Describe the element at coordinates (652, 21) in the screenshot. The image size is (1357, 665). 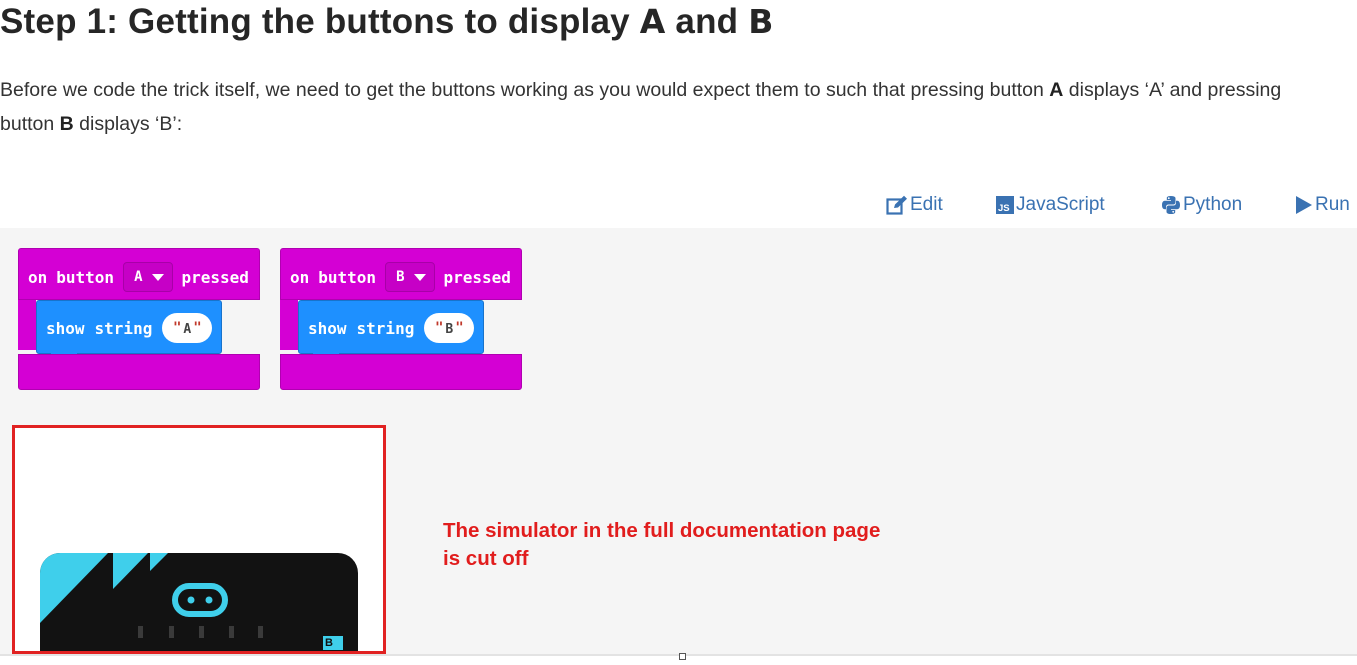
I see `title-button-a: A` at that location.